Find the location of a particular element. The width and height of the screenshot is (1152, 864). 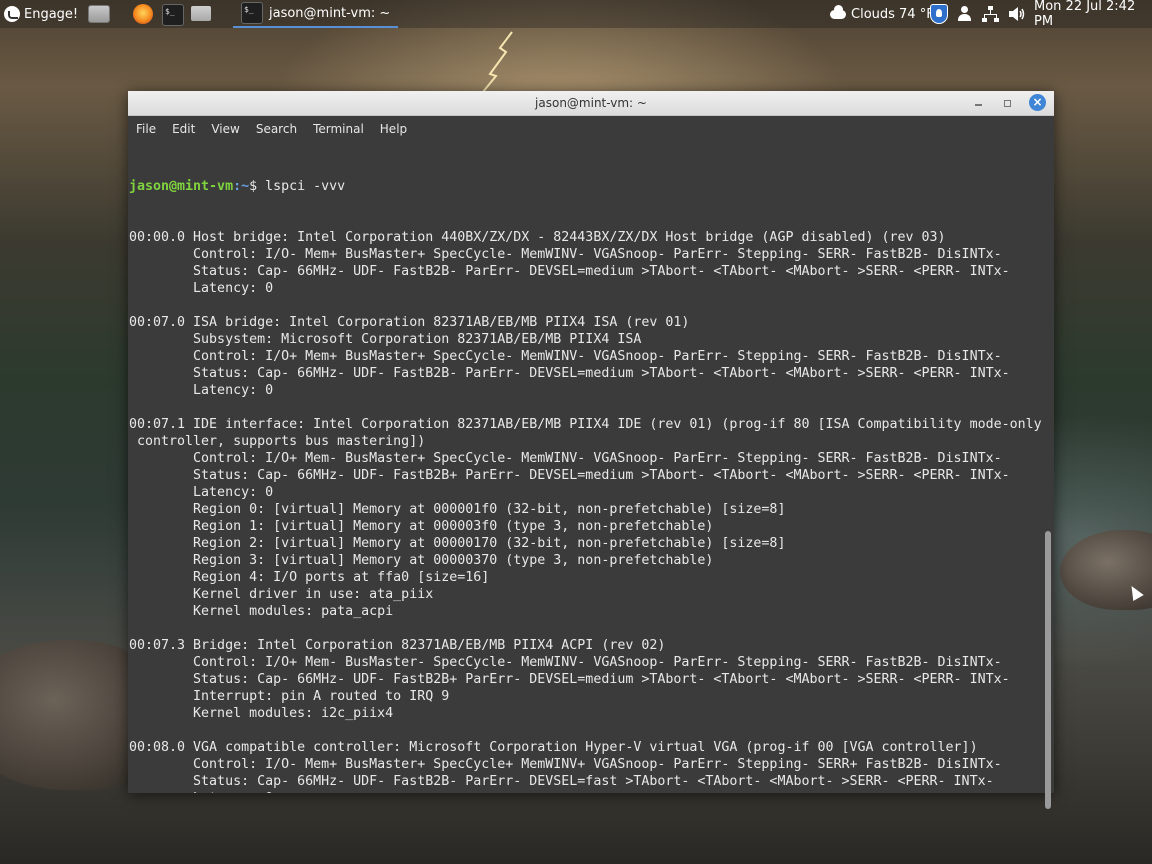

prompt-line: jason@mint-vm:~$ lspci -vvv is located at coordinates (585, 186).